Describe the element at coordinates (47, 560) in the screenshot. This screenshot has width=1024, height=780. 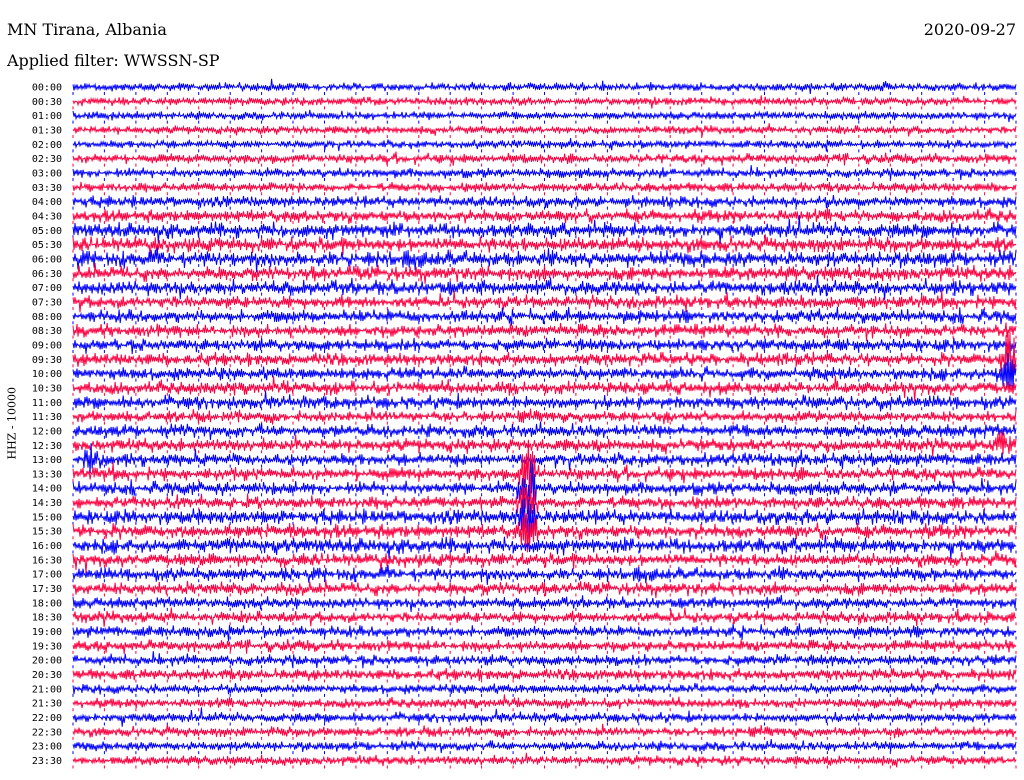
I see `time-tick-label: 16:30` at that location.